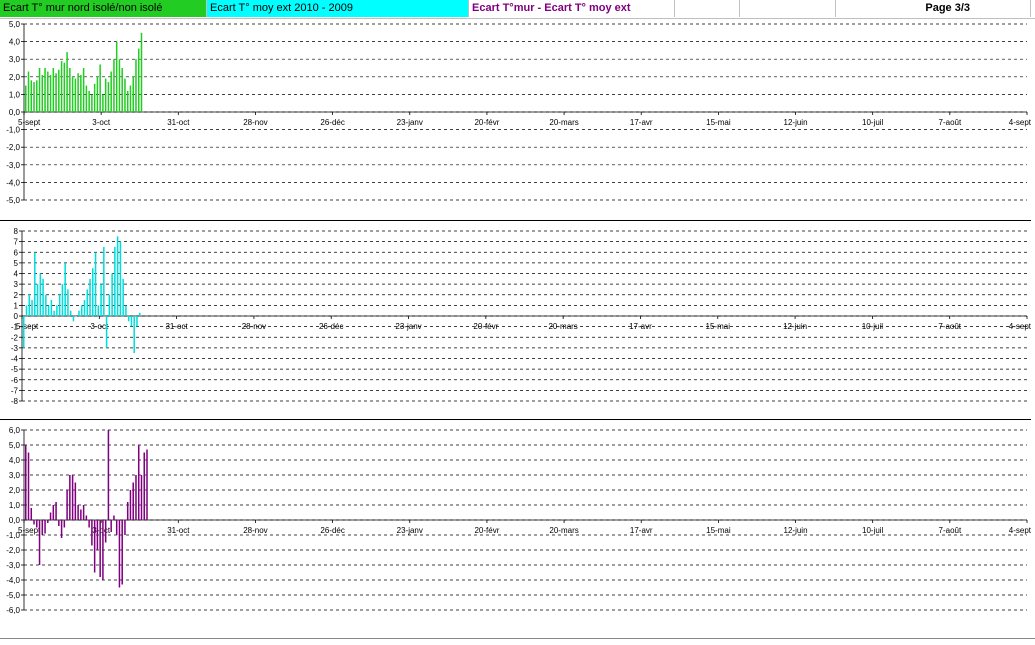 Image resolution: width=1035 pixels, height=645 pixels. Describe the element at coordinates (641, 122) in the screenshot. I see `x-tick-label: 17-avr` at that location.